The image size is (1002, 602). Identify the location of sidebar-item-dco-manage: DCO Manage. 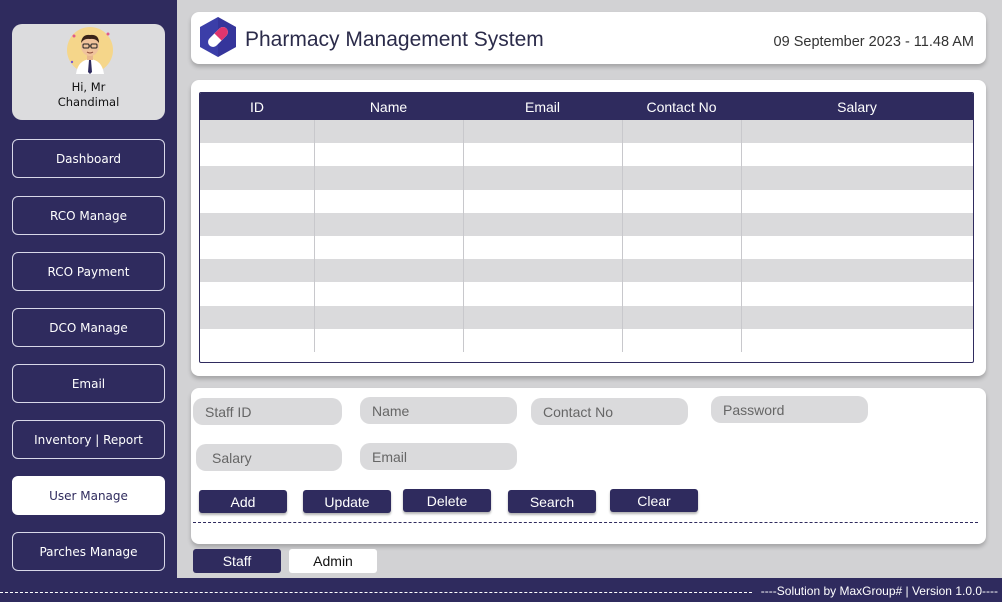
(88, 327).